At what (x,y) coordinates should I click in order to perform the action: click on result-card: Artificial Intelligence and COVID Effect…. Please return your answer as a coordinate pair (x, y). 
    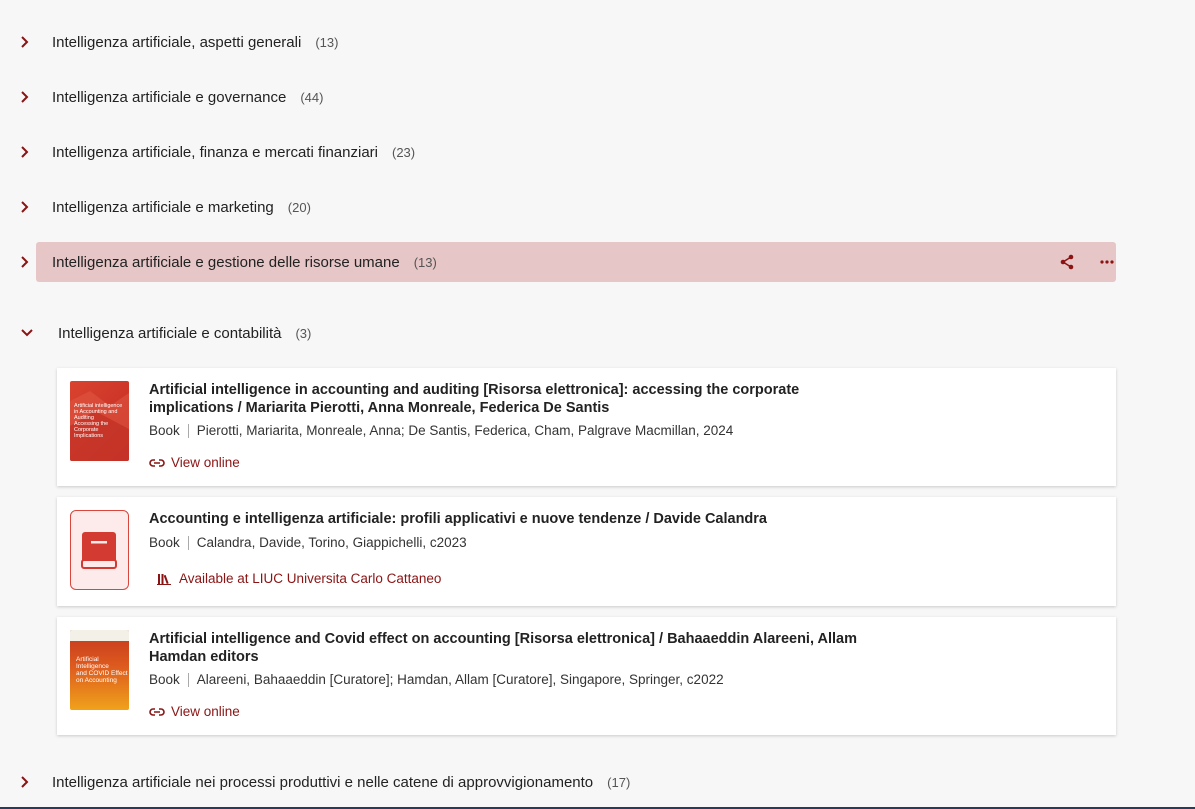
    Looking at the image, I should click on (586, 676).